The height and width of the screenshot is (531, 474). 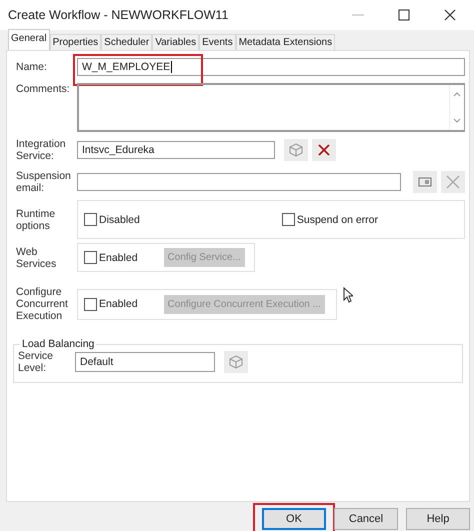 I want to click on field-label: Service Level:, so click(x=36, y=362).